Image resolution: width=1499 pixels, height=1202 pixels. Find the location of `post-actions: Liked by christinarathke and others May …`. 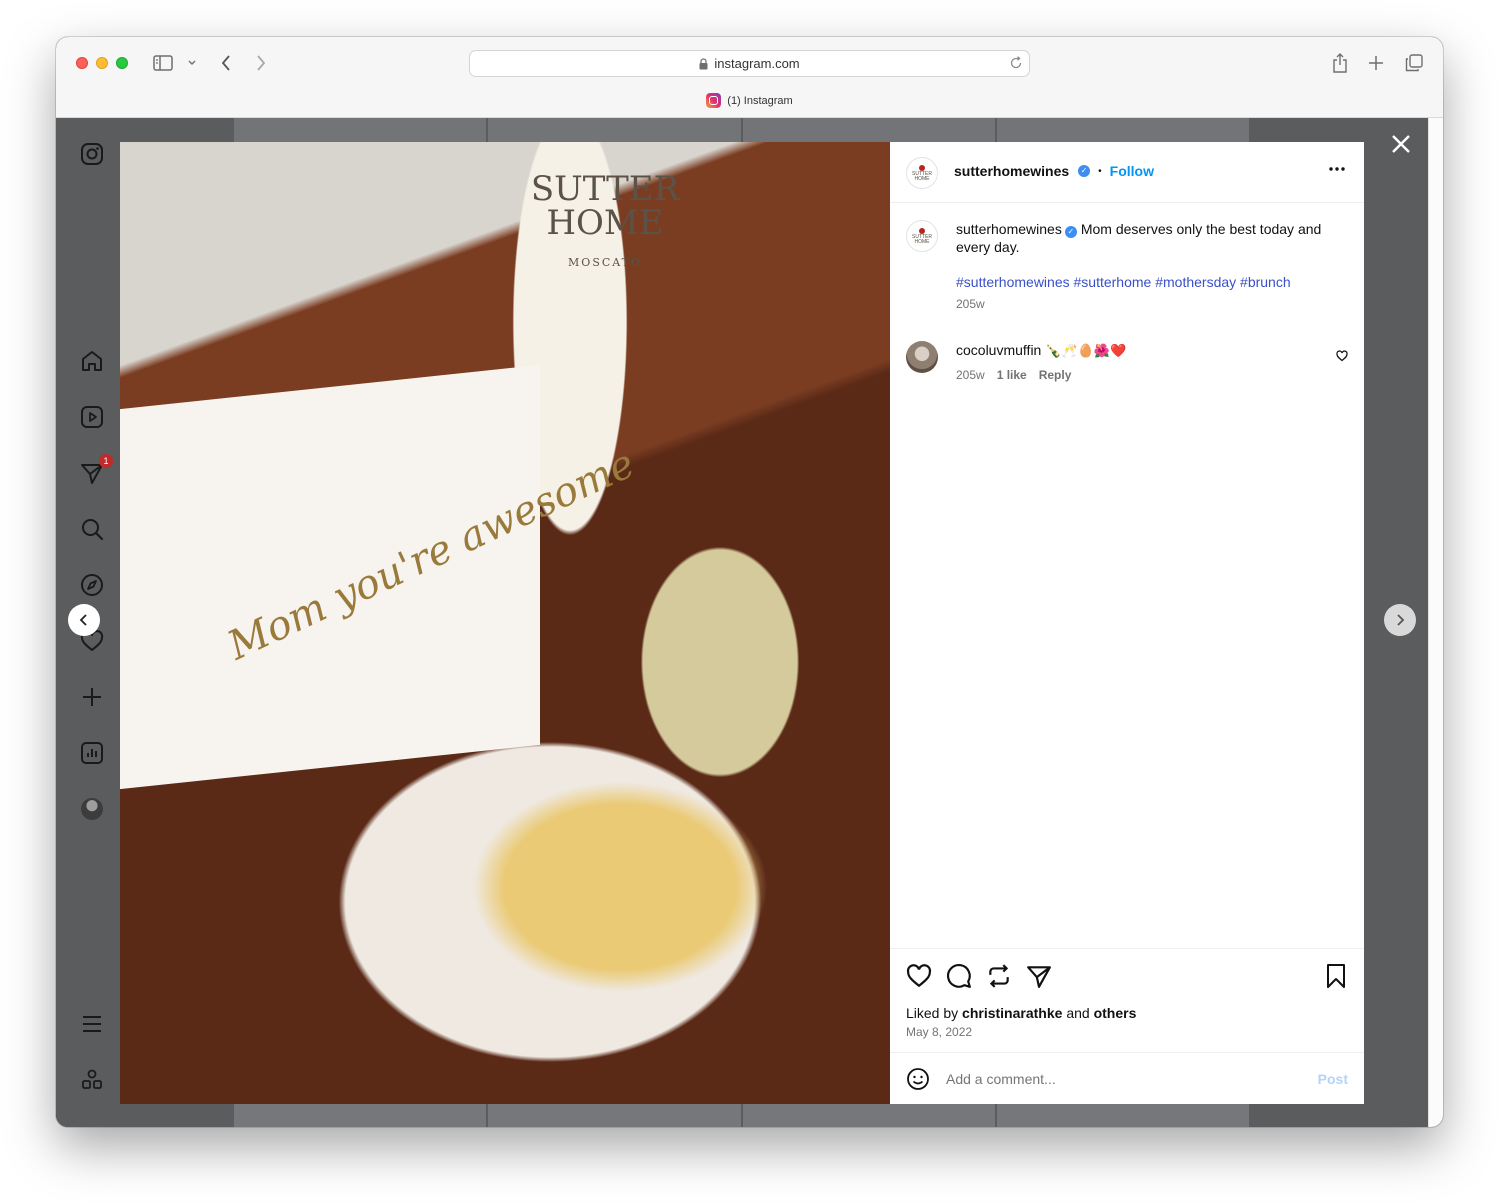

post-actions: Liked by christinarathke and others May … is located at coordinates (1127, 1000).